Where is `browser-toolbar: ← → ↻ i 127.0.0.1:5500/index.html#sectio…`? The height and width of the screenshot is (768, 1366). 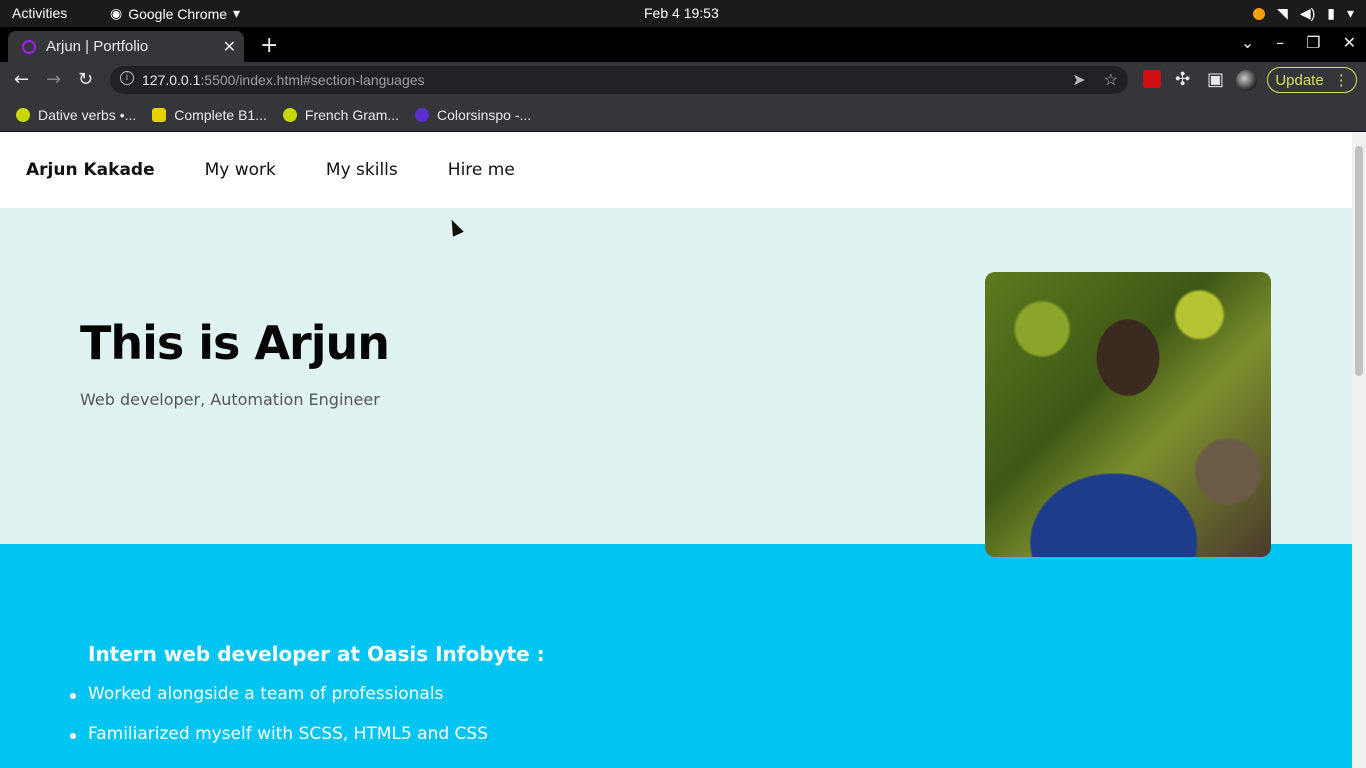 browser-toolbar: ← → ↻ i 127.0.0.1:5500/index.html#sectio… is located at coordinates (683, 80).